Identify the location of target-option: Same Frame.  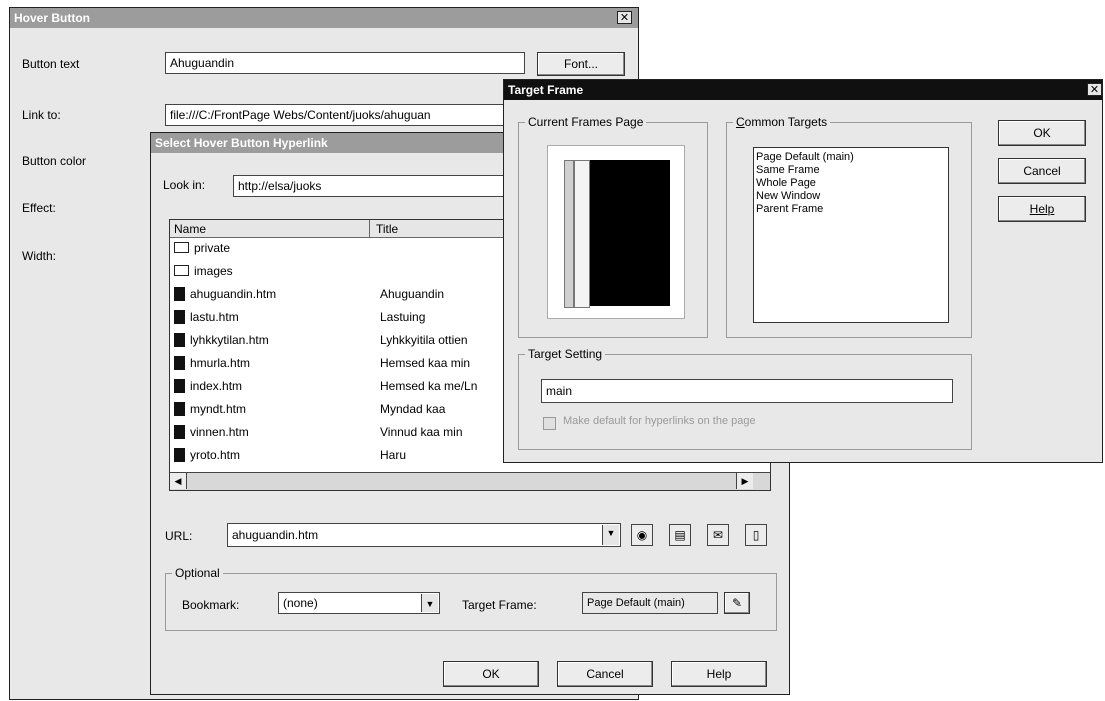
(851, 170).